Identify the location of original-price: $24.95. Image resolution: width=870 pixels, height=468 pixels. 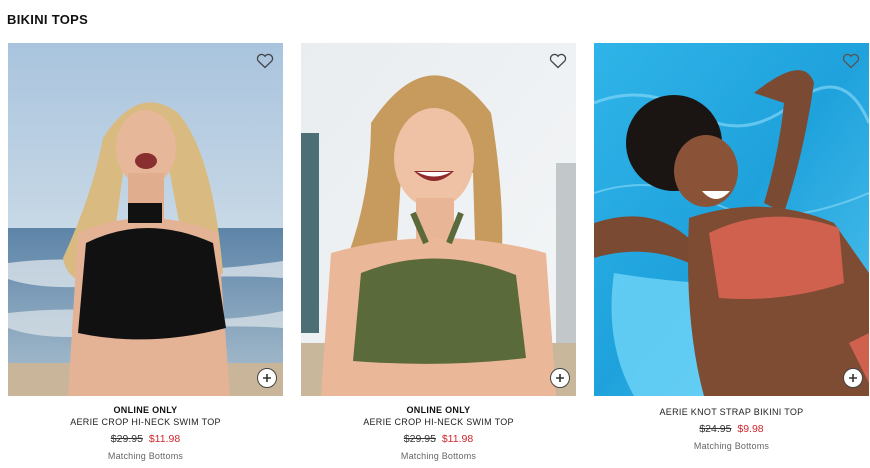
(715, 429).